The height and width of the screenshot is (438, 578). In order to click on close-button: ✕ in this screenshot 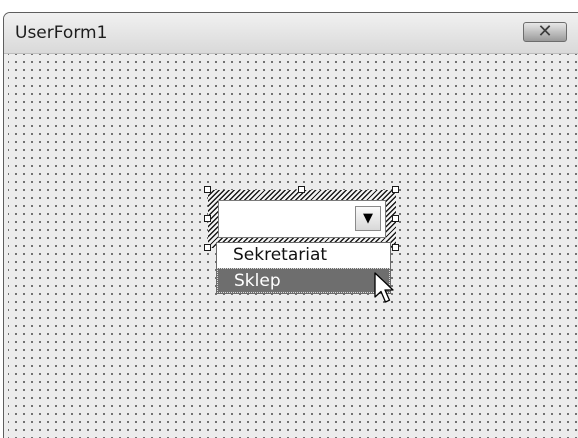, I will do `click(545, 31)`.